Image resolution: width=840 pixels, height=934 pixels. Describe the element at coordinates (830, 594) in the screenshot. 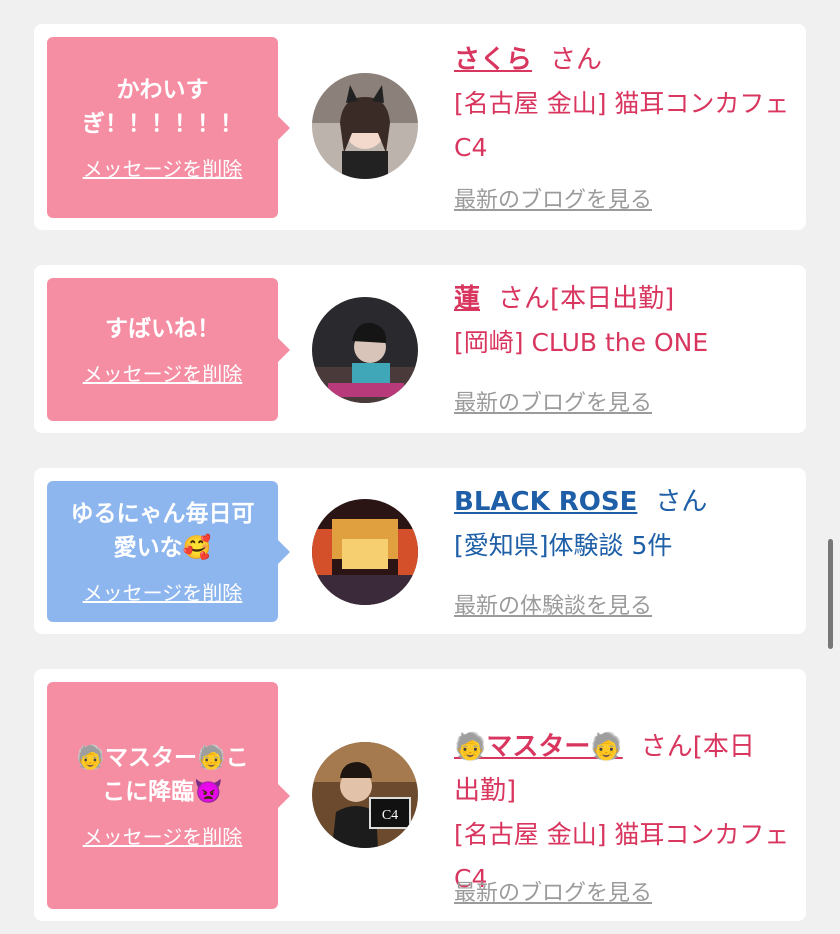

I see `scrollbar` at that location.